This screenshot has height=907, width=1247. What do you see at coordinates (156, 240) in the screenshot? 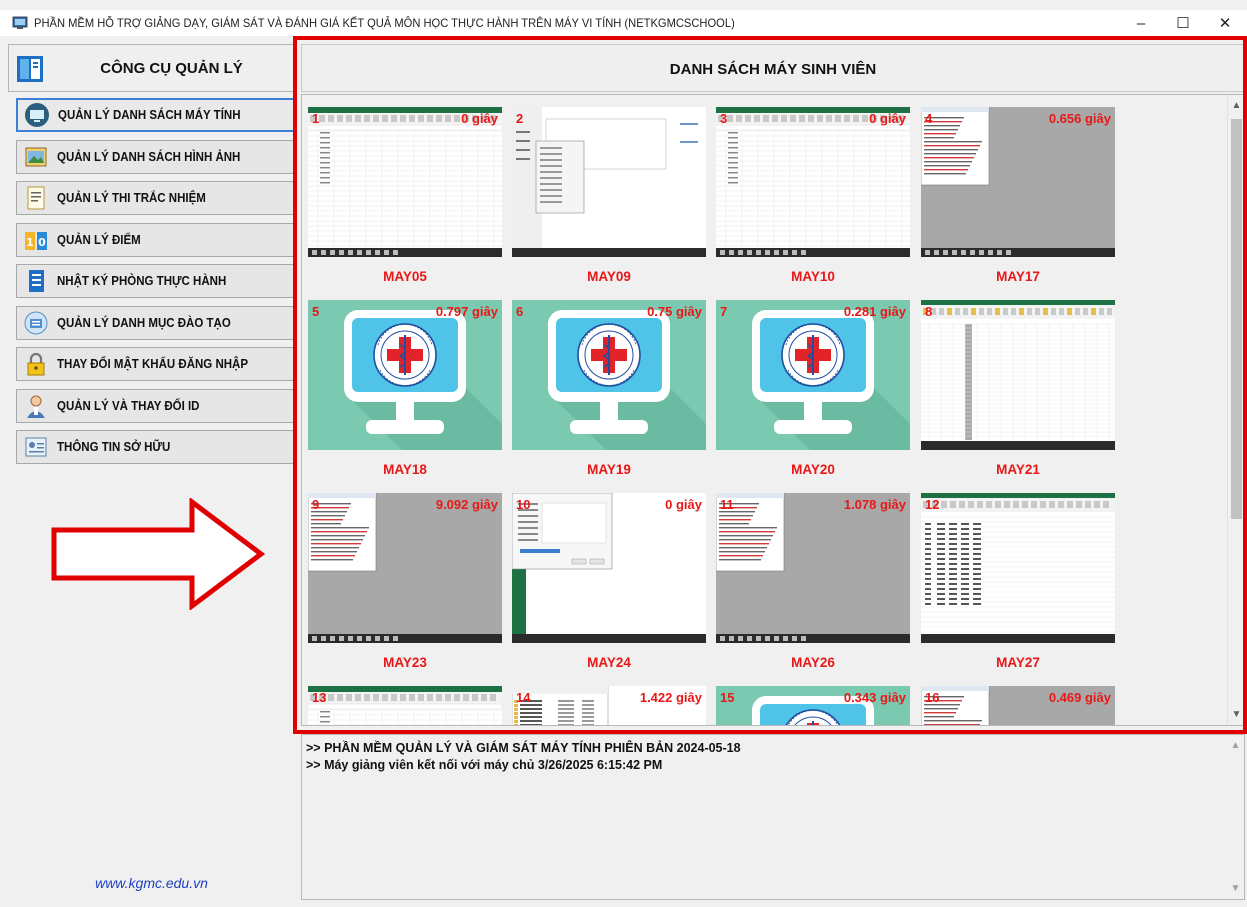
I see `menu-item-score: 1 0 QUẢN LÝ ĐIỂM` at bounding box center [156, 240].